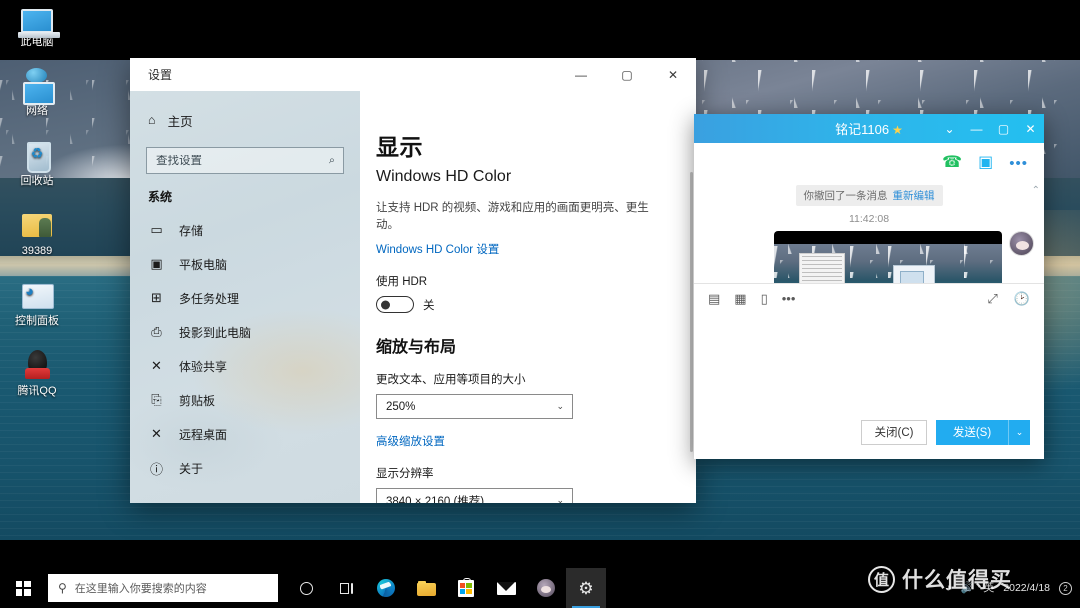 Image resolution: width=1080 pixels, height=608 pixels. Describe the element at coordinates (245, 434) in the screenshot. I see `sidebar-item-remote-desktop: ✕ 远程桌面` at that location.